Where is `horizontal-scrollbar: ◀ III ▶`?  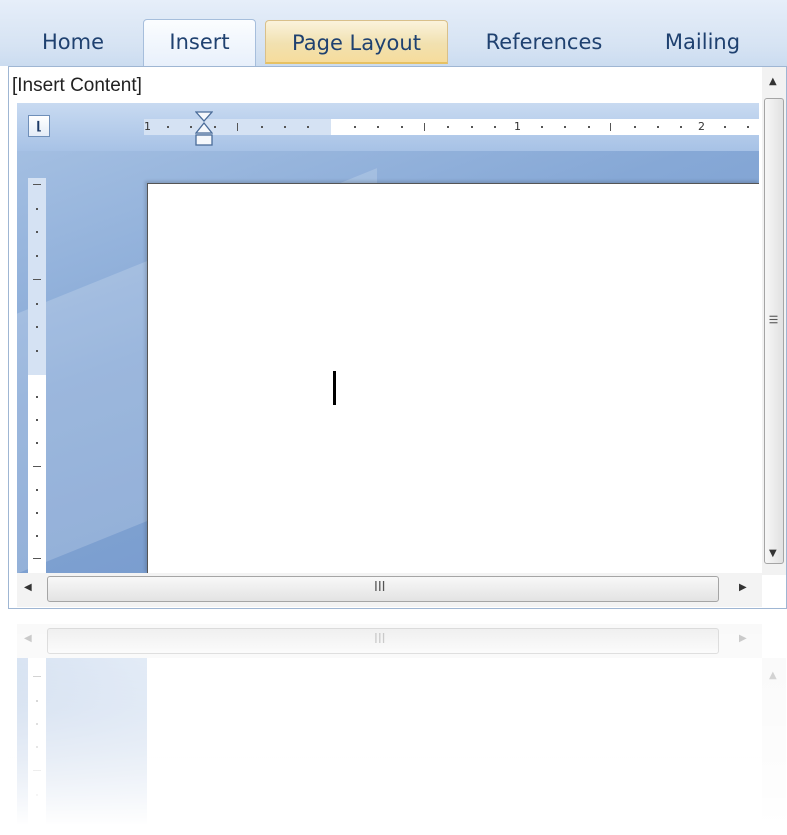 horizontal-scrollbar: ◀ III ▶ is located at coordinates (389, 590).